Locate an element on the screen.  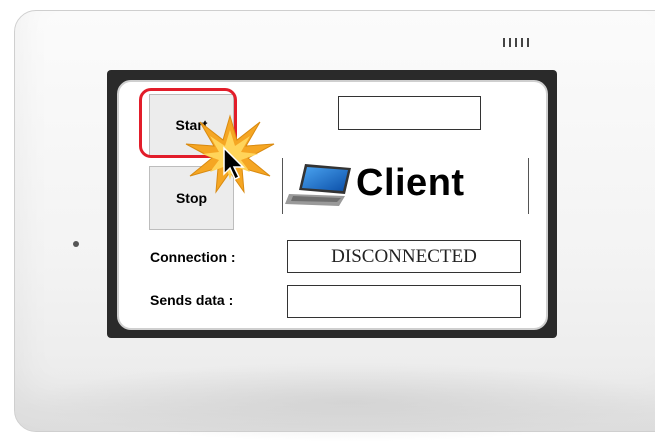
connection-label: Connection : is located at coordinates (193, 257).